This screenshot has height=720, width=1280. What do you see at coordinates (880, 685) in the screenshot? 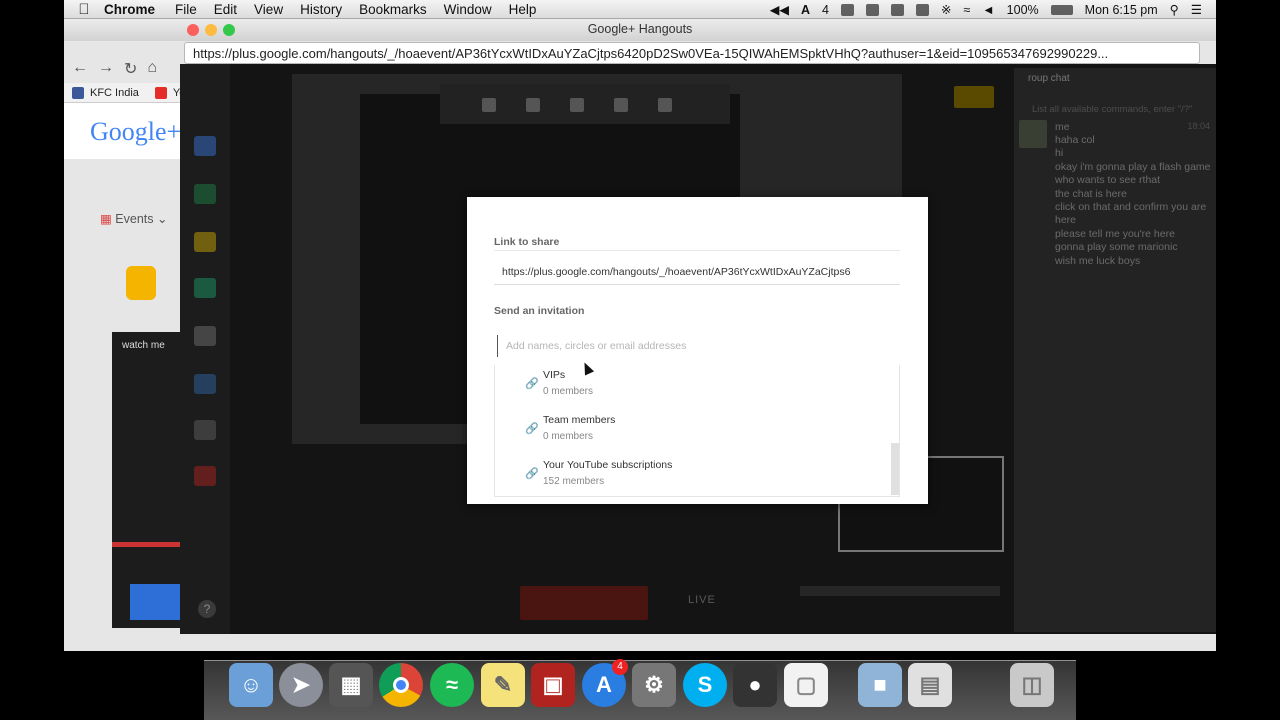
I see `applications-folder-icon: ■` at bounding box center [880, 685].